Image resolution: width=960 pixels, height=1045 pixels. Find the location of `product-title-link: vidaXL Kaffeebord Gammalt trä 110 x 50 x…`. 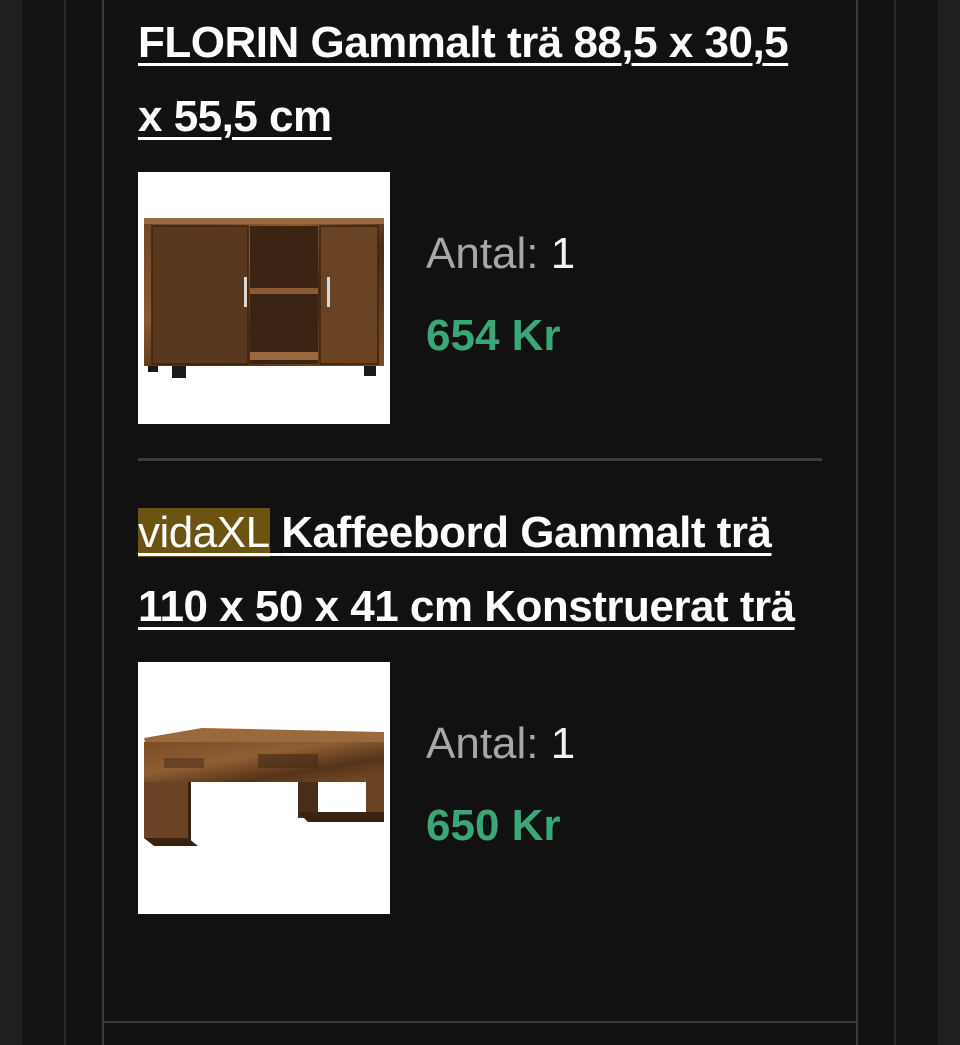

product-title-link: vidaXL Kaffeebord Gammalt trä 110 x 50 x… is located at coordinates (480, 570).